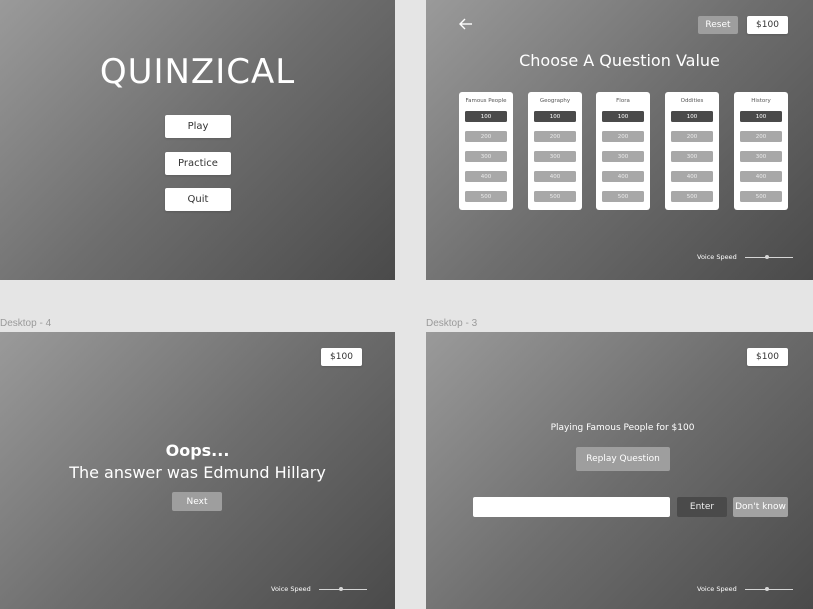  I want to click on category-card: History 100 200 300 400 500, so click(761, 151).